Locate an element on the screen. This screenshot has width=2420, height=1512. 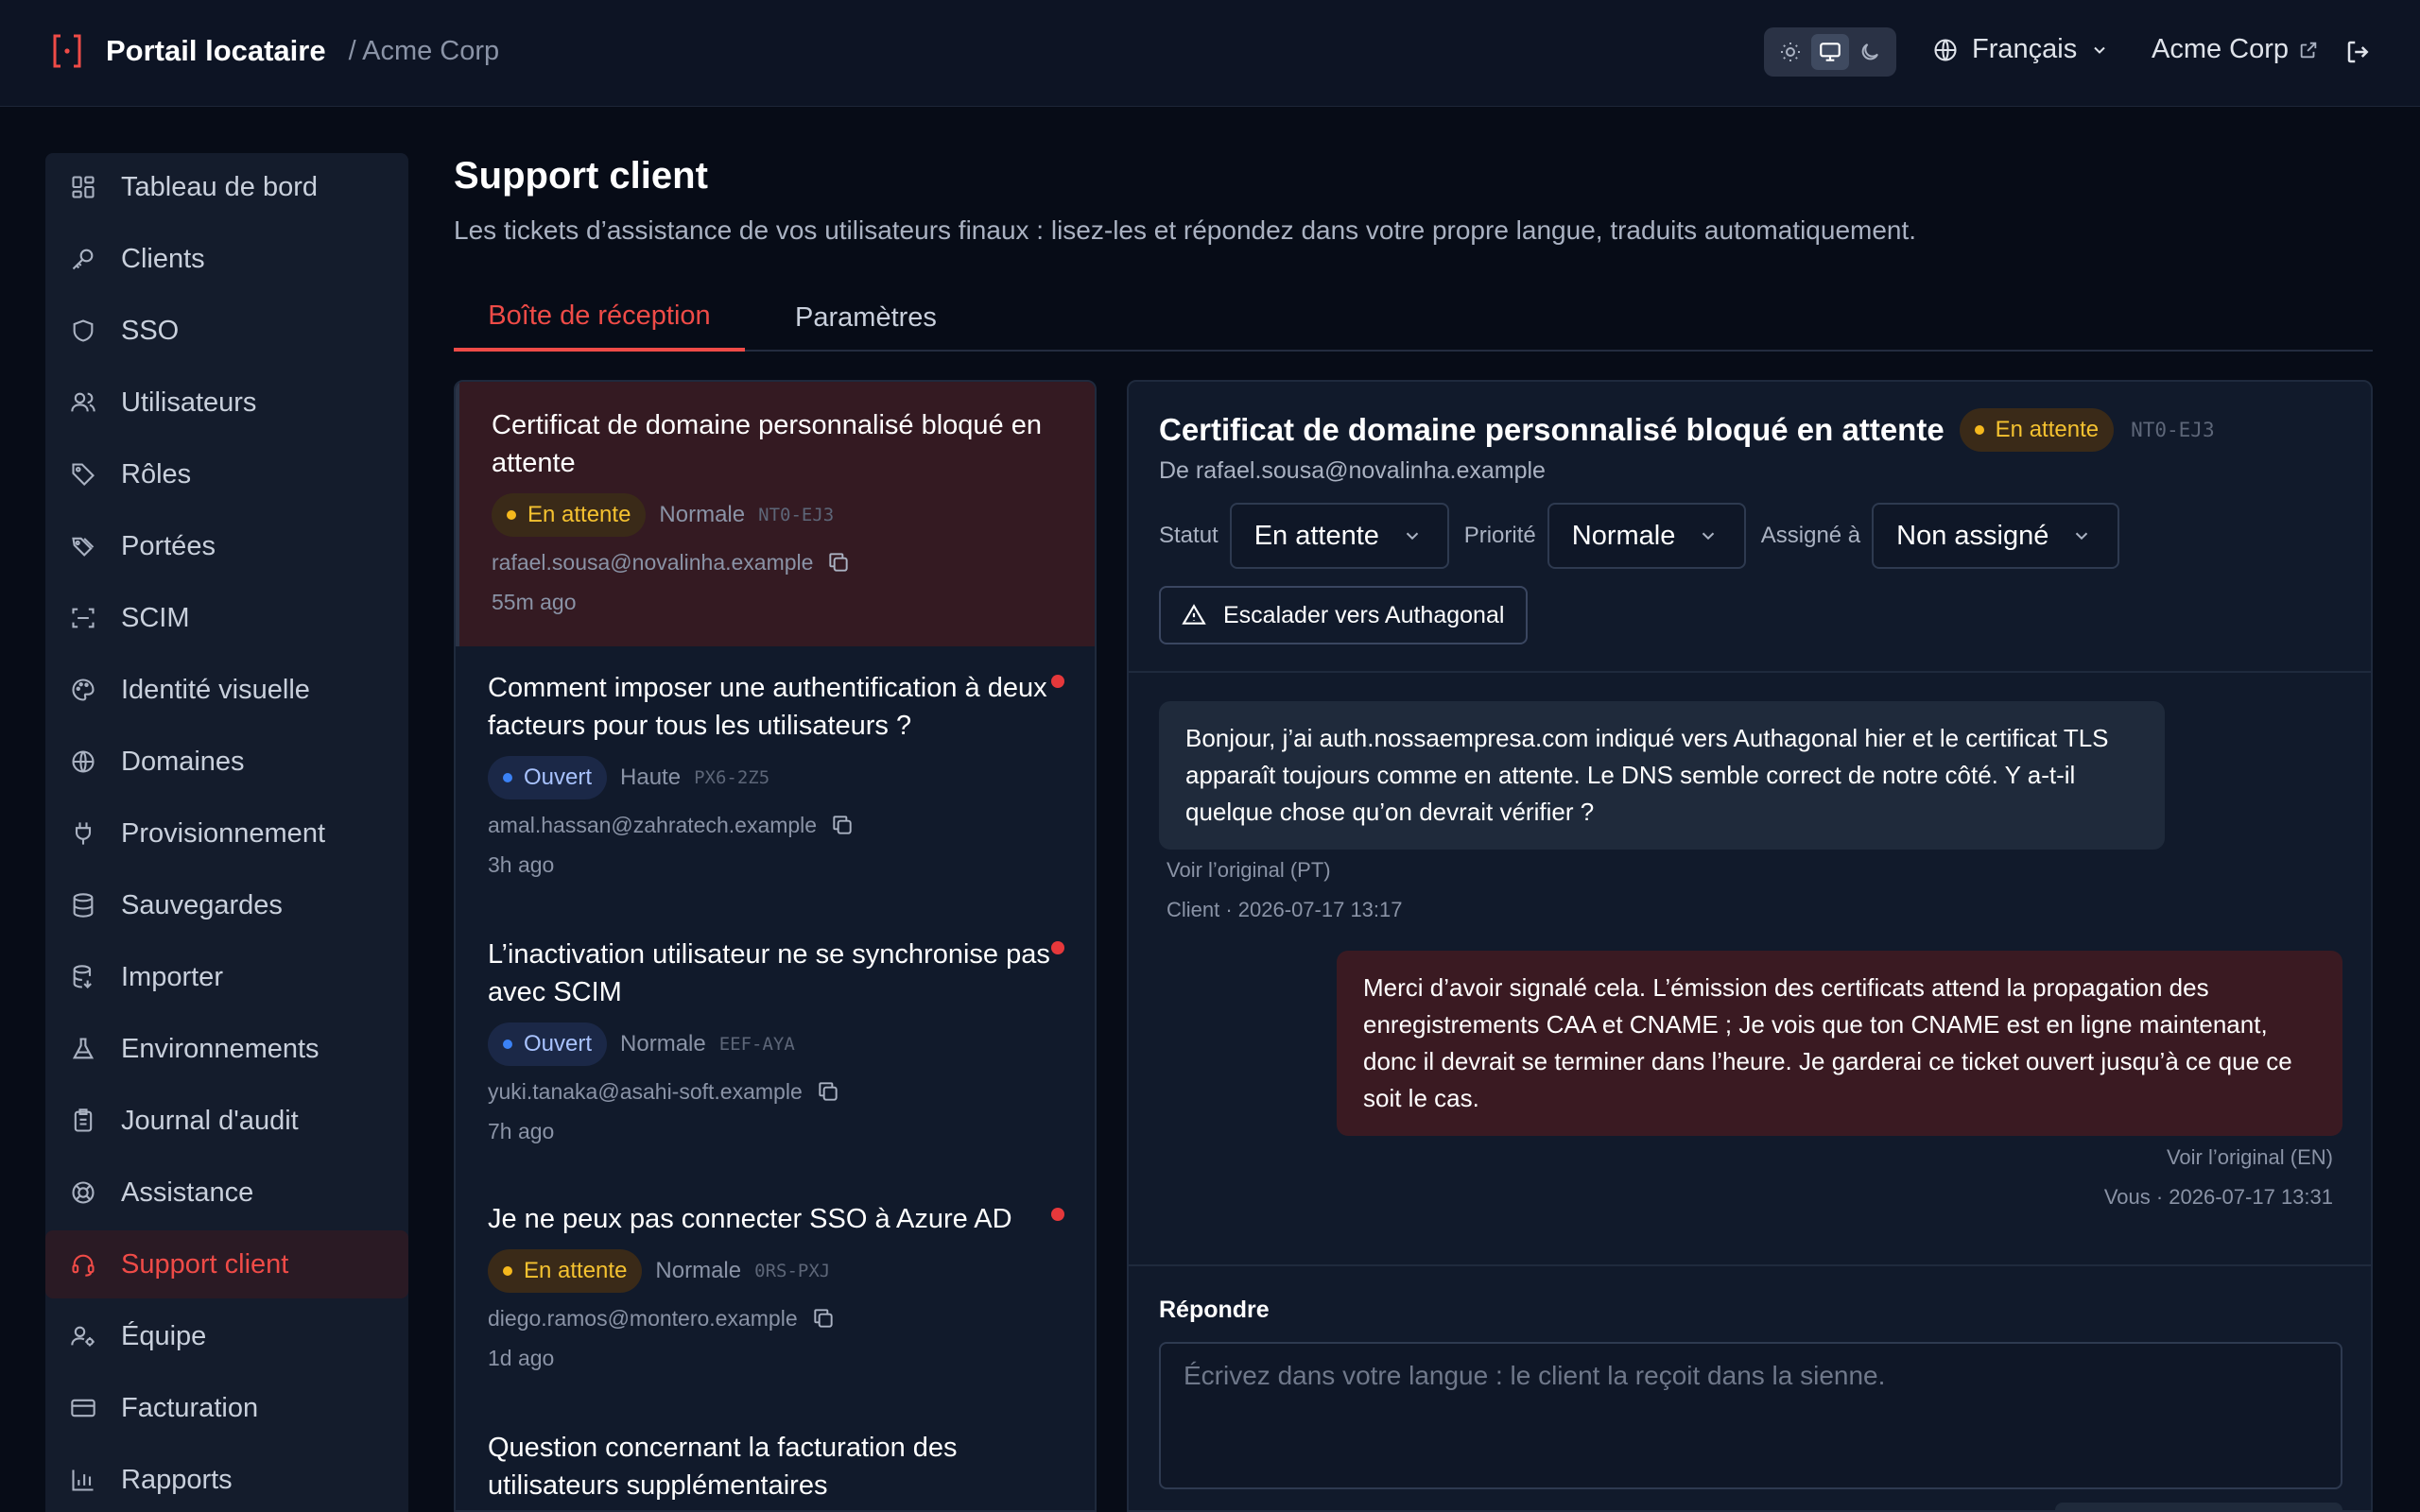
system-theme-button is located at coordinates (1830, 52).